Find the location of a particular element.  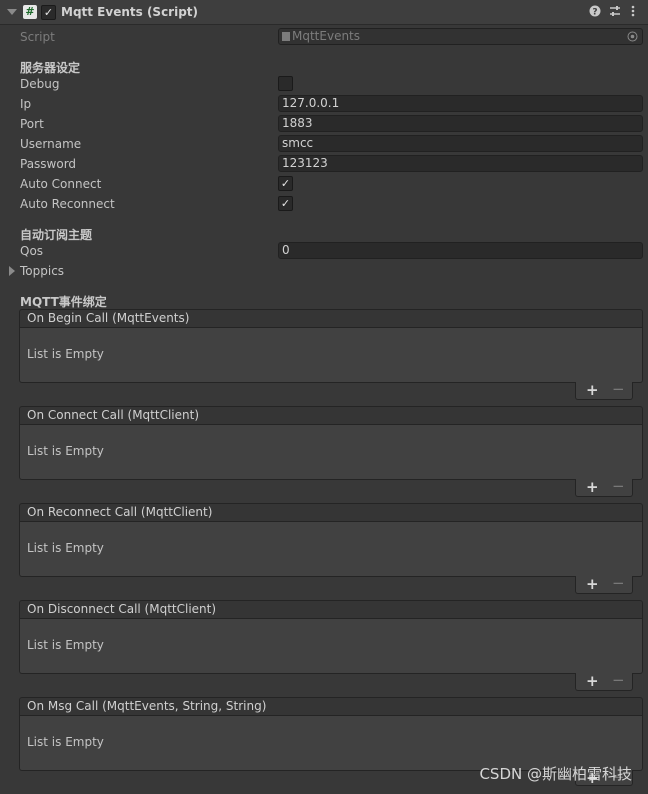

foldout-arrow-icon is located at coordinates (12, 12).